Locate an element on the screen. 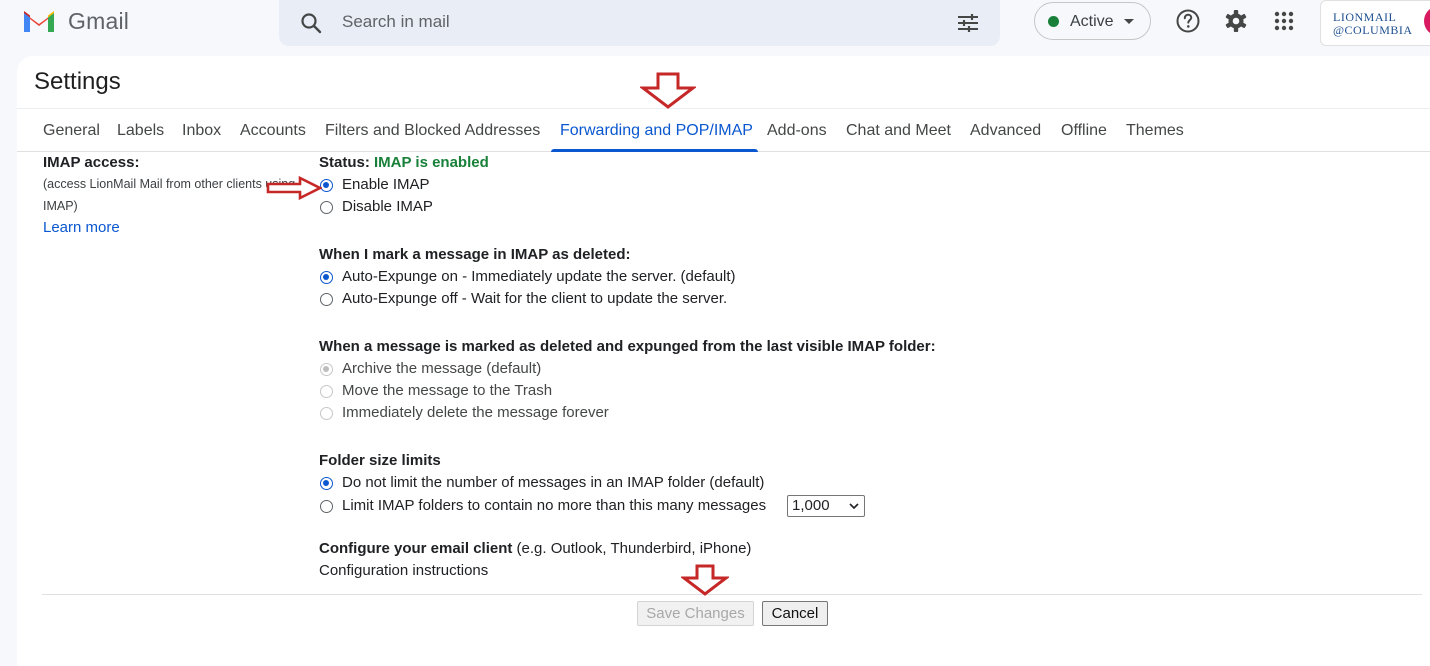 The image size is (1430, 666). cancel-button: Cancel is located at coordinates (795, 613).